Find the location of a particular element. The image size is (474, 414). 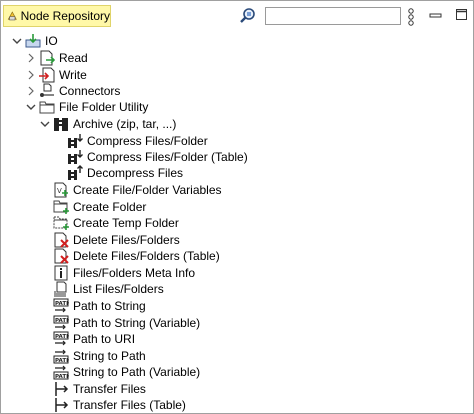

tree-item-label: File Folder Utility is located at coordinates (104, 107).